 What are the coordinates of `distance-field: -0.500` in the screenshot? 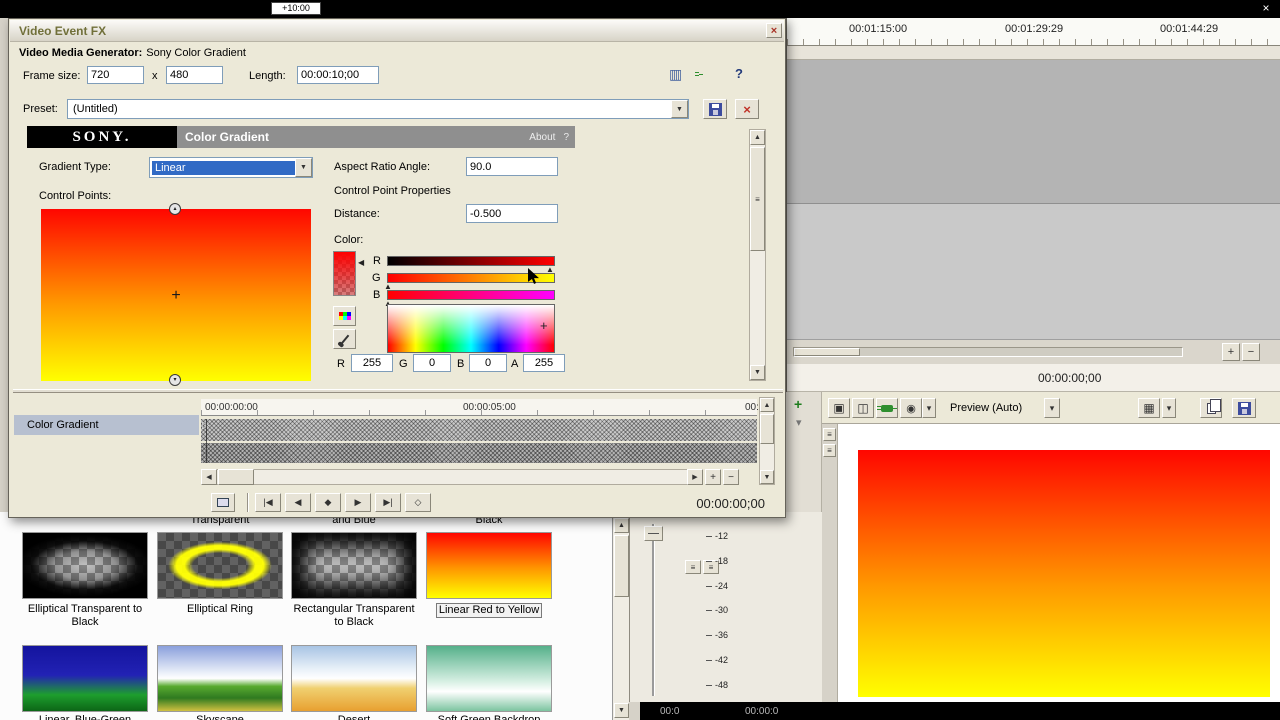 It's located at (512, 213).